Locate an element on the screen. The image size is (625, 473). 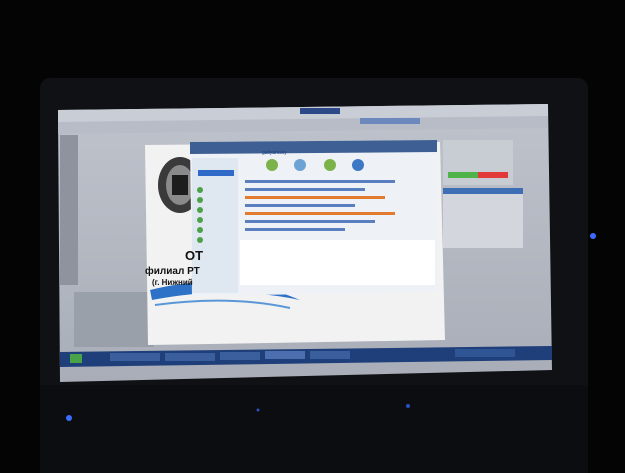
layers-panel is located at coordinates (114, 319).